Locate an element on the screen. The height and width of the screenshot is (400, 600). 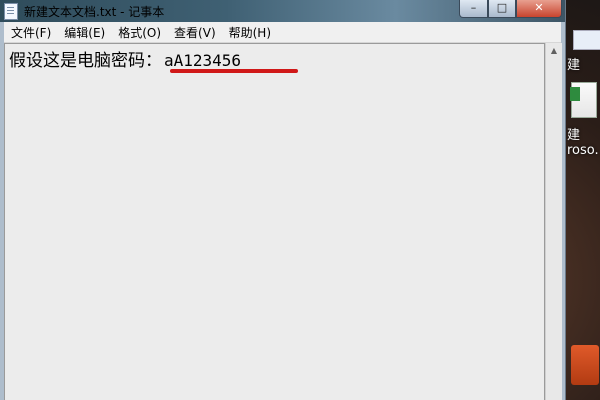
desktop-shortcut-1: 建 is located at coordinates (583, 55).